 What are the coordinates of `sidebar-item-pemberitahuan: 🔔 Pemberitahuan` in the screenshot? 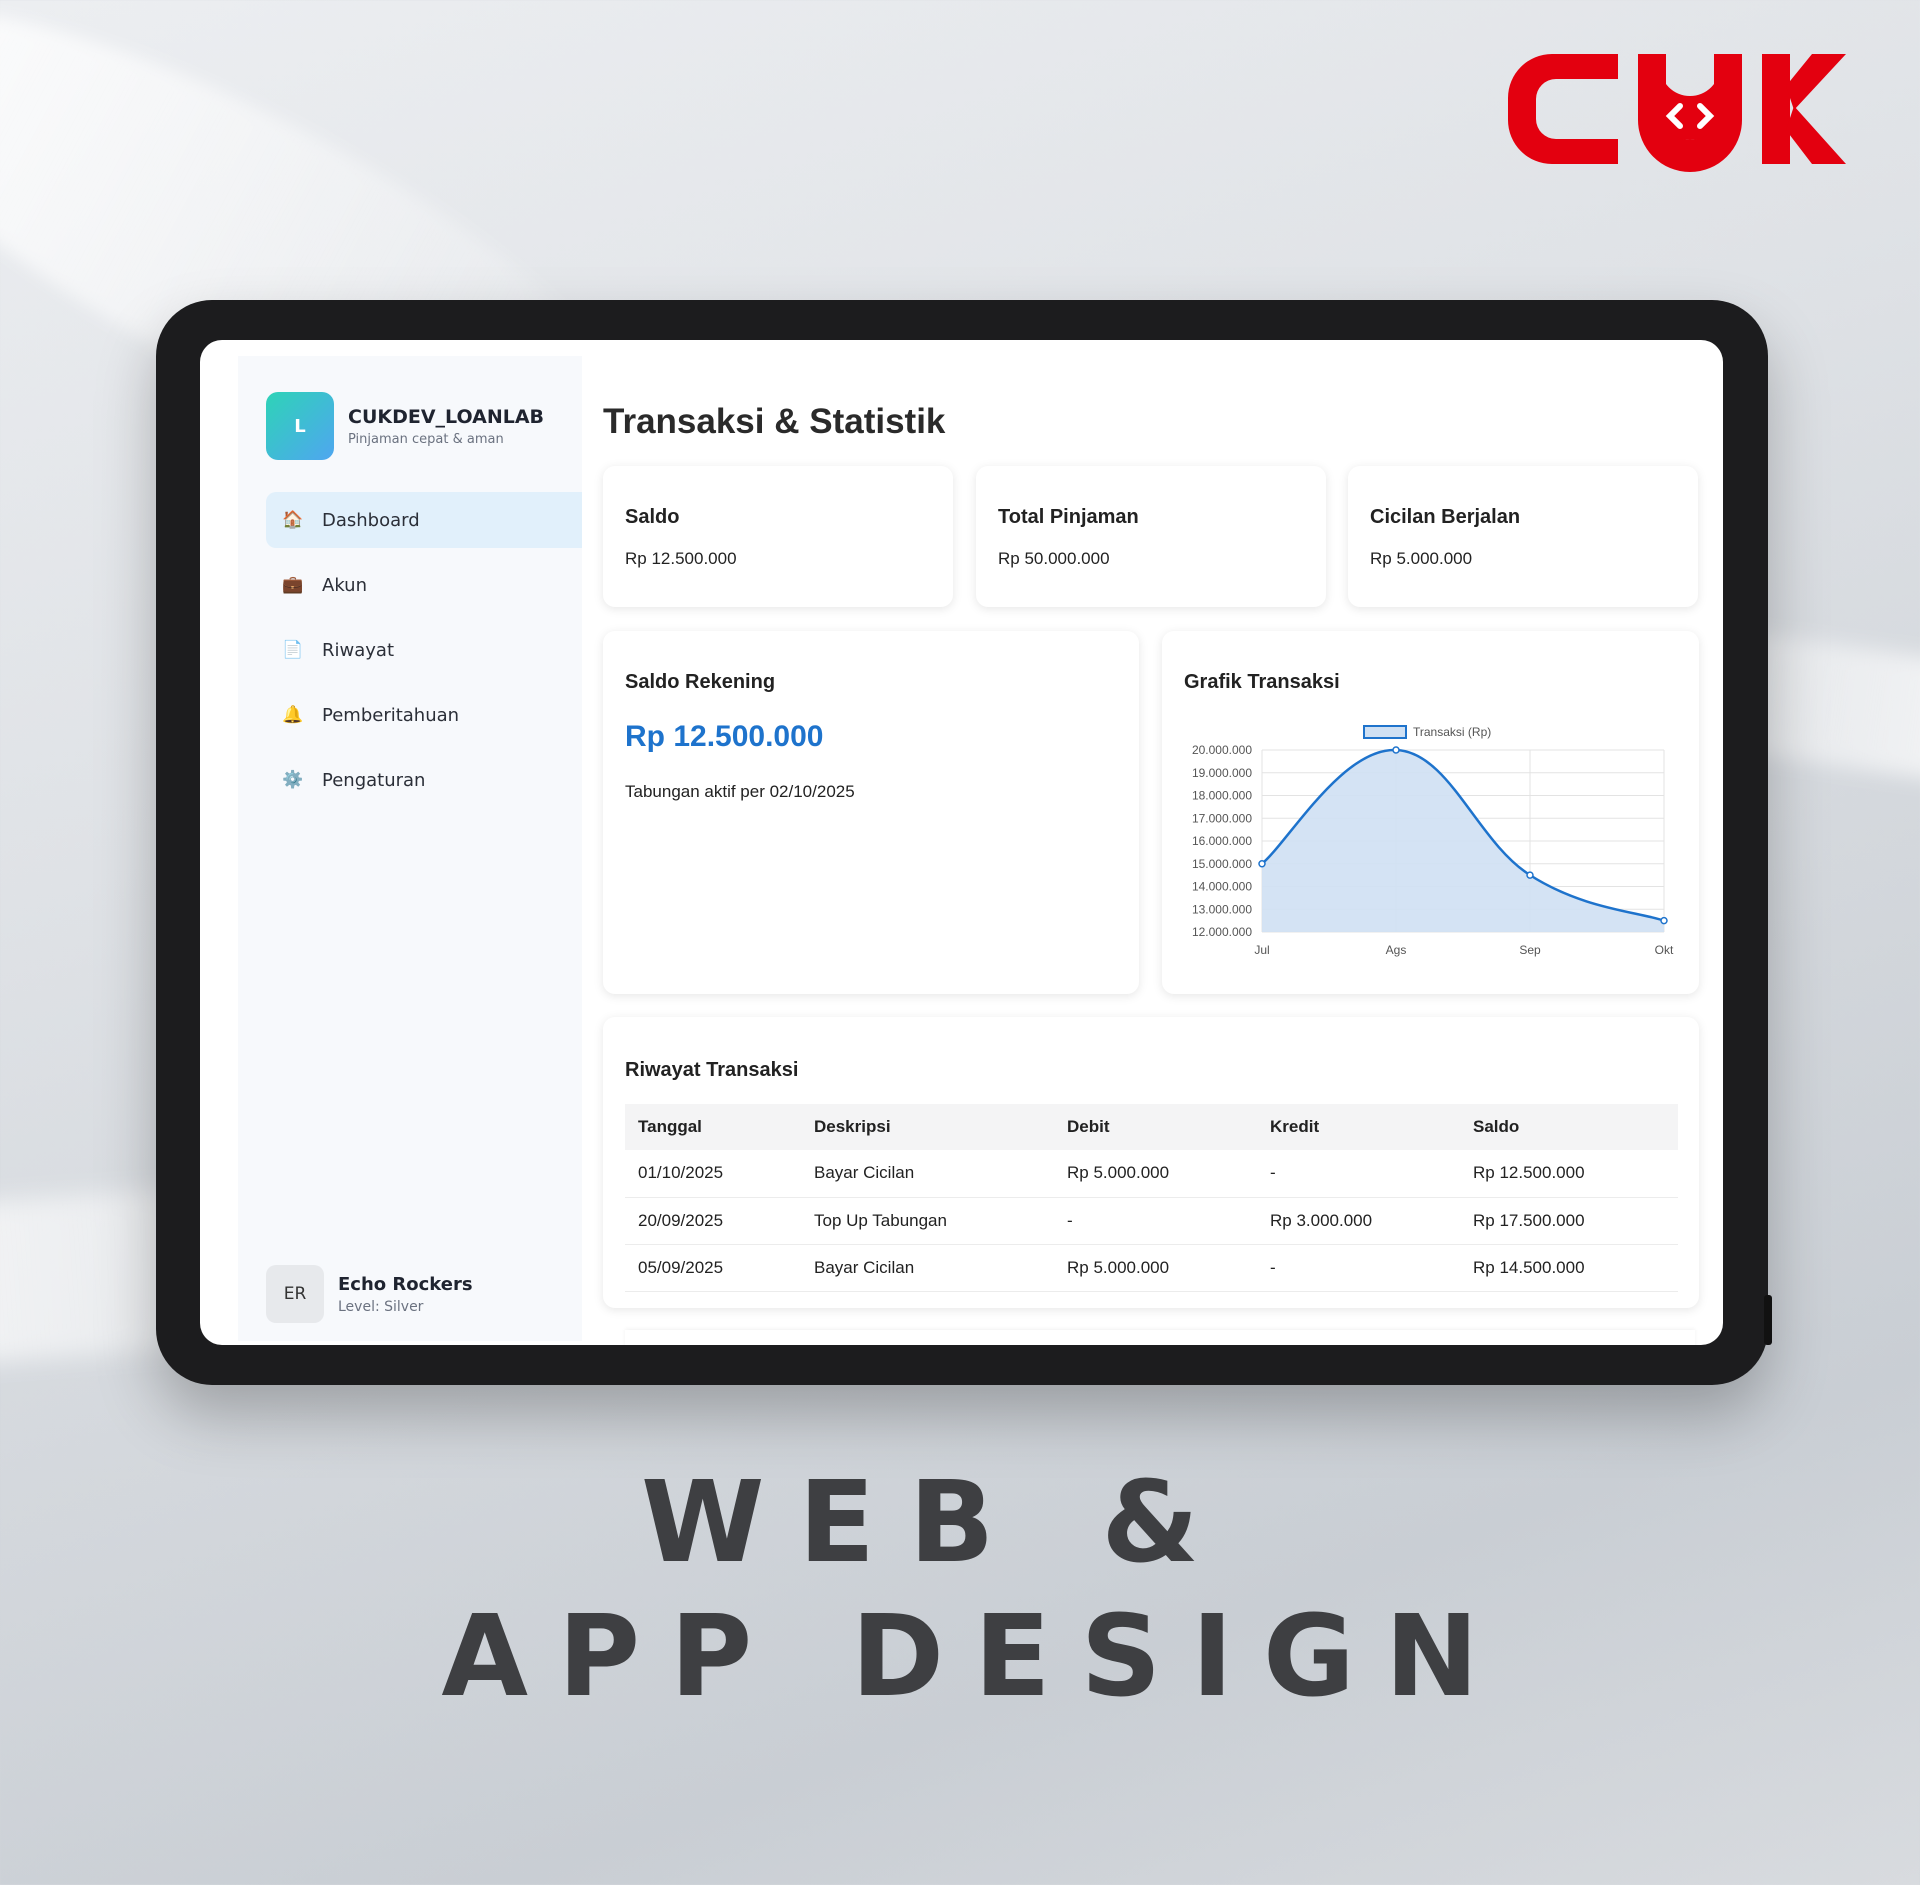 It's located at (424, 715).